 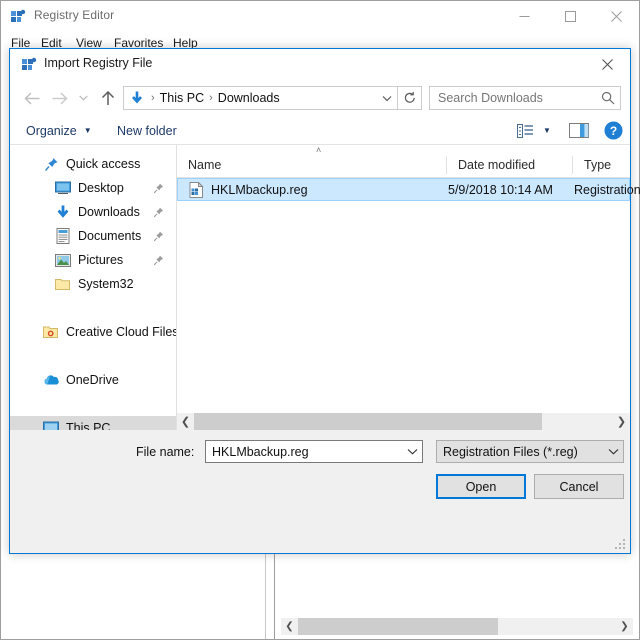 What do you see at coordinates (530, 451) in the screenshot?
I see `file-type-select: Registration Files (*.reg)` at bounding box center [530, 451].